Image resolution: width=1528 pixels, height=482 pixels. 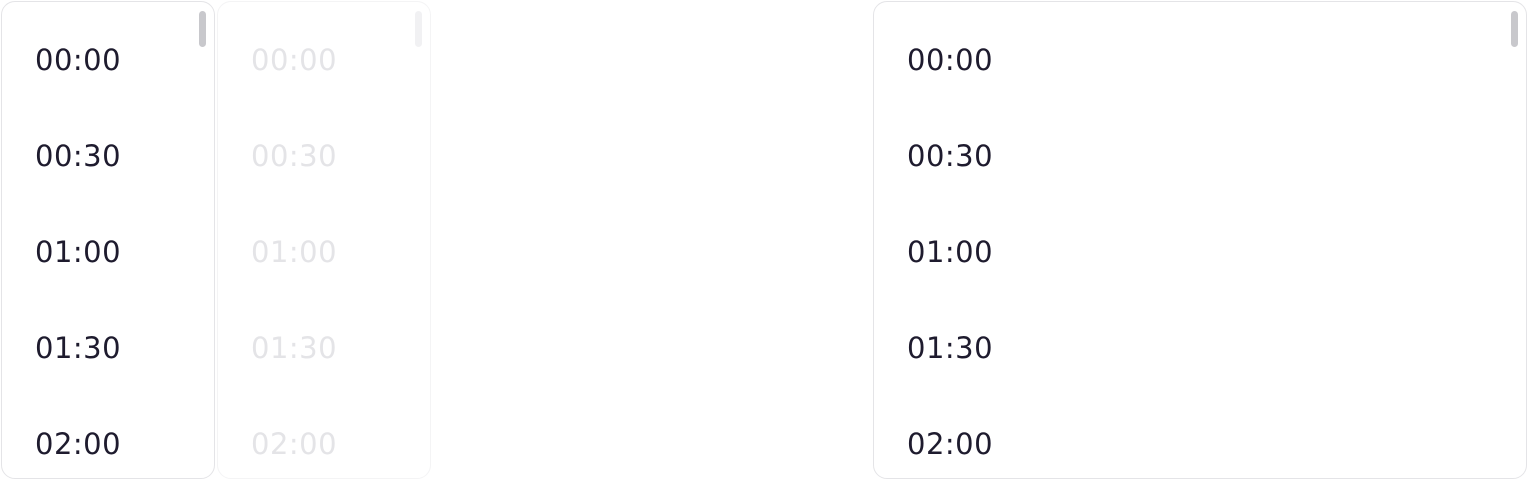 I want to click on time-list-disabled: 00:00 00:30 01:00 01:30 02:00, so click(x=324, y=240).